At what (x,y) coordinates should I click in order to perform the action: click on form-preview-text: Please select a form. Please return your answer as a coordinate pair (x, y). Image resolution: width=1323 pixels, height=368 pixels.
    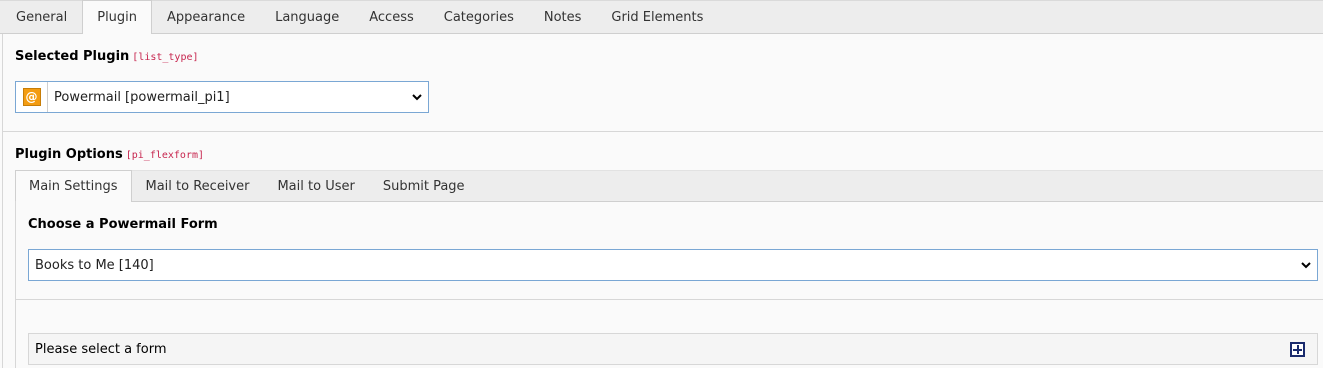
    Looking at the image, I should click on (101, 349).